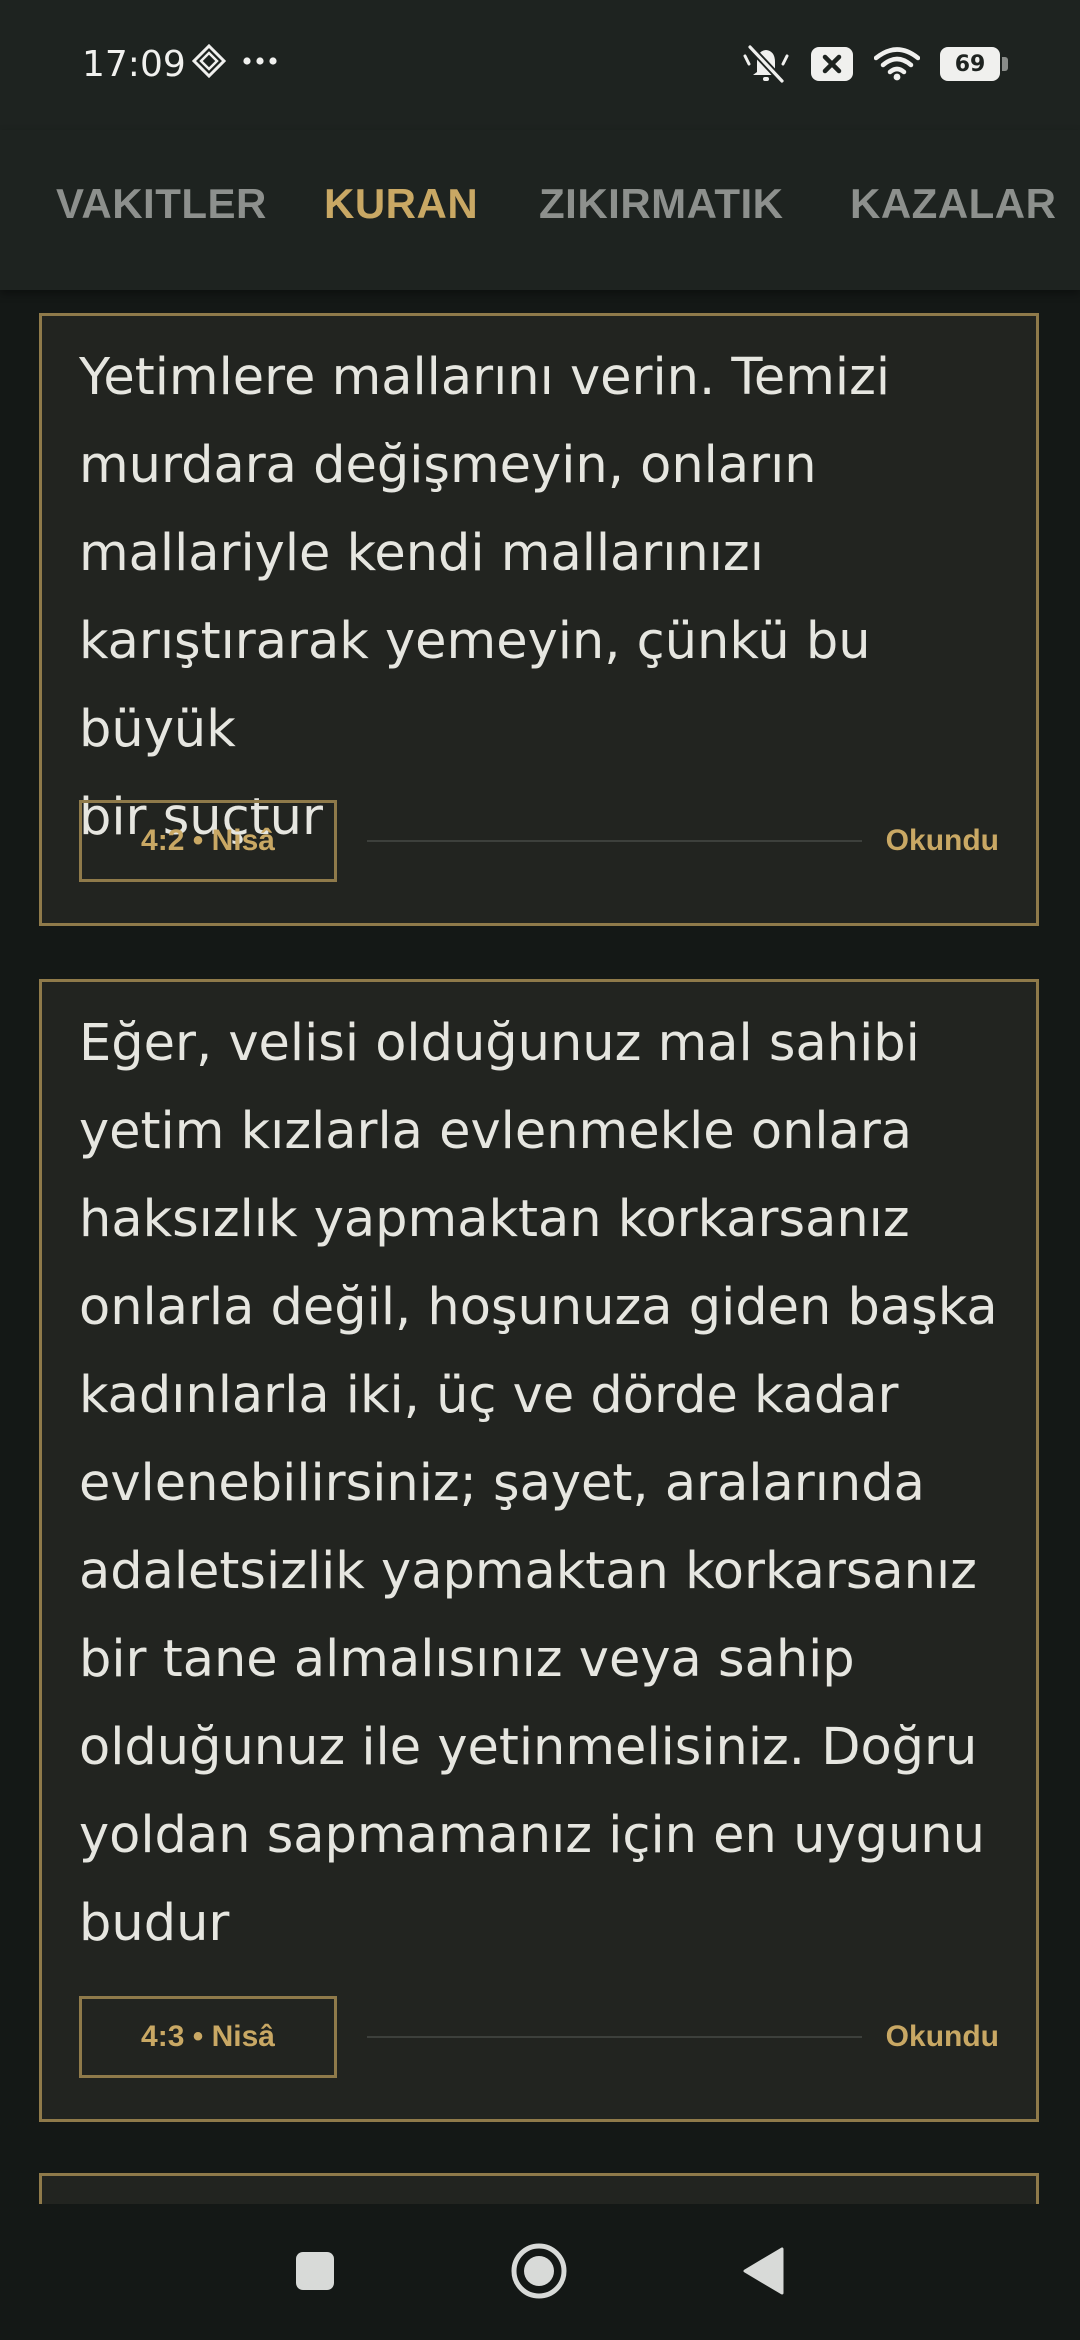 This screenshot has height=2340, width=1080. Describe the element at coordinates (421, 553) in the screenshot. I see `verse-line: mallariyle kendi mallarınızı` at that location.